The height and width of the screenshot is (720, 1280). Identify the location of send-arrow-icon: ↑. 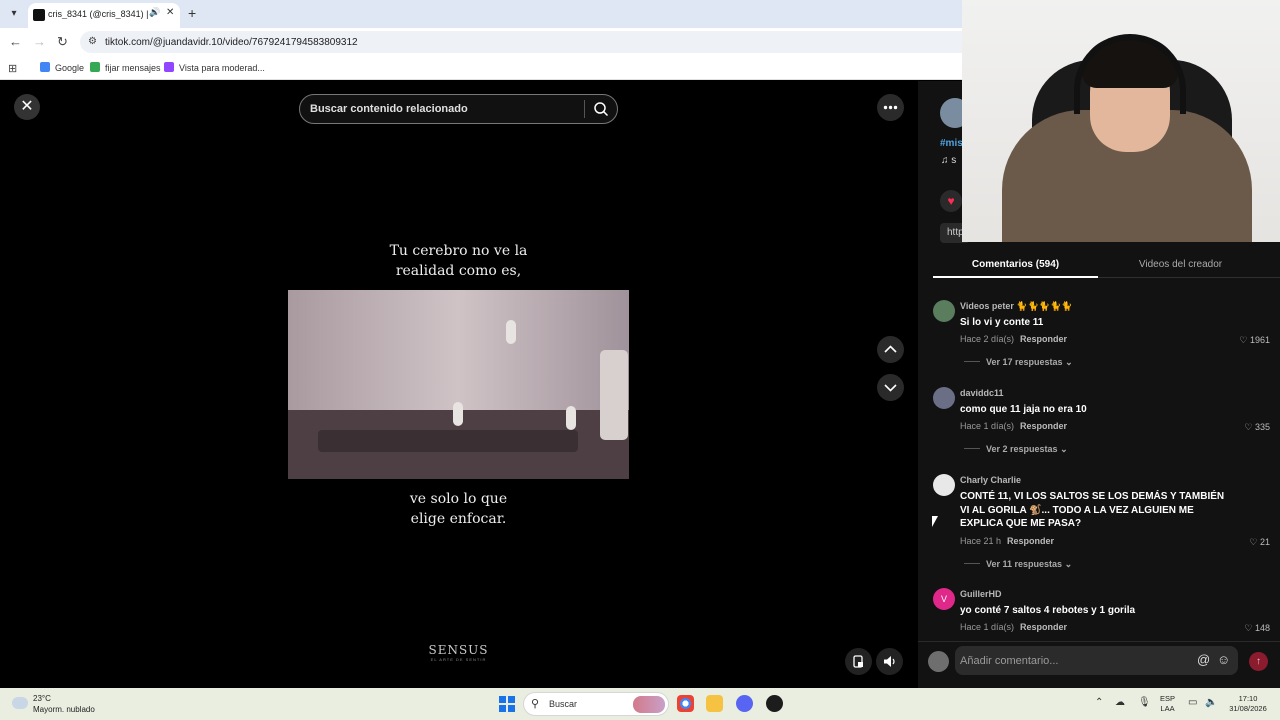
(1258, 661).